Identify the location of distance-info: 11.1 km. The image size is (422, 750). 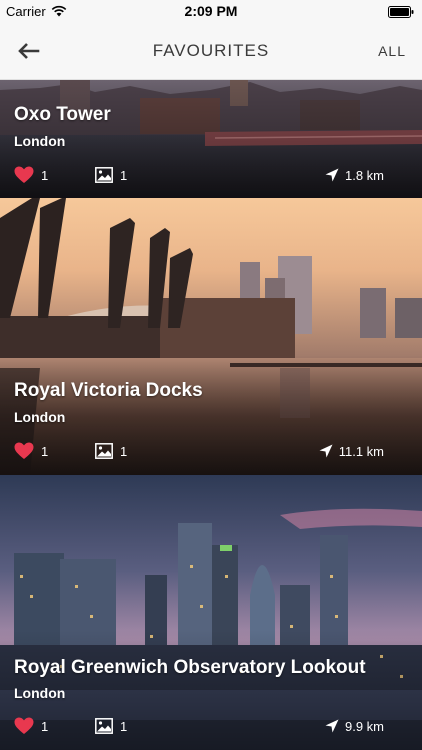
(351, 451).